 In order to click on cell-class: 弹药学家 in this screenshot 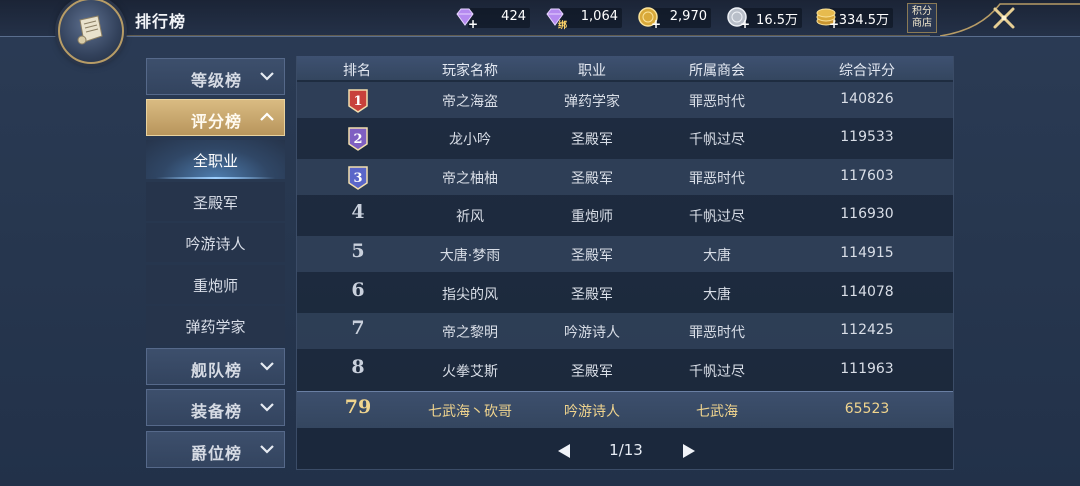, I will do `click(592, 102)`.